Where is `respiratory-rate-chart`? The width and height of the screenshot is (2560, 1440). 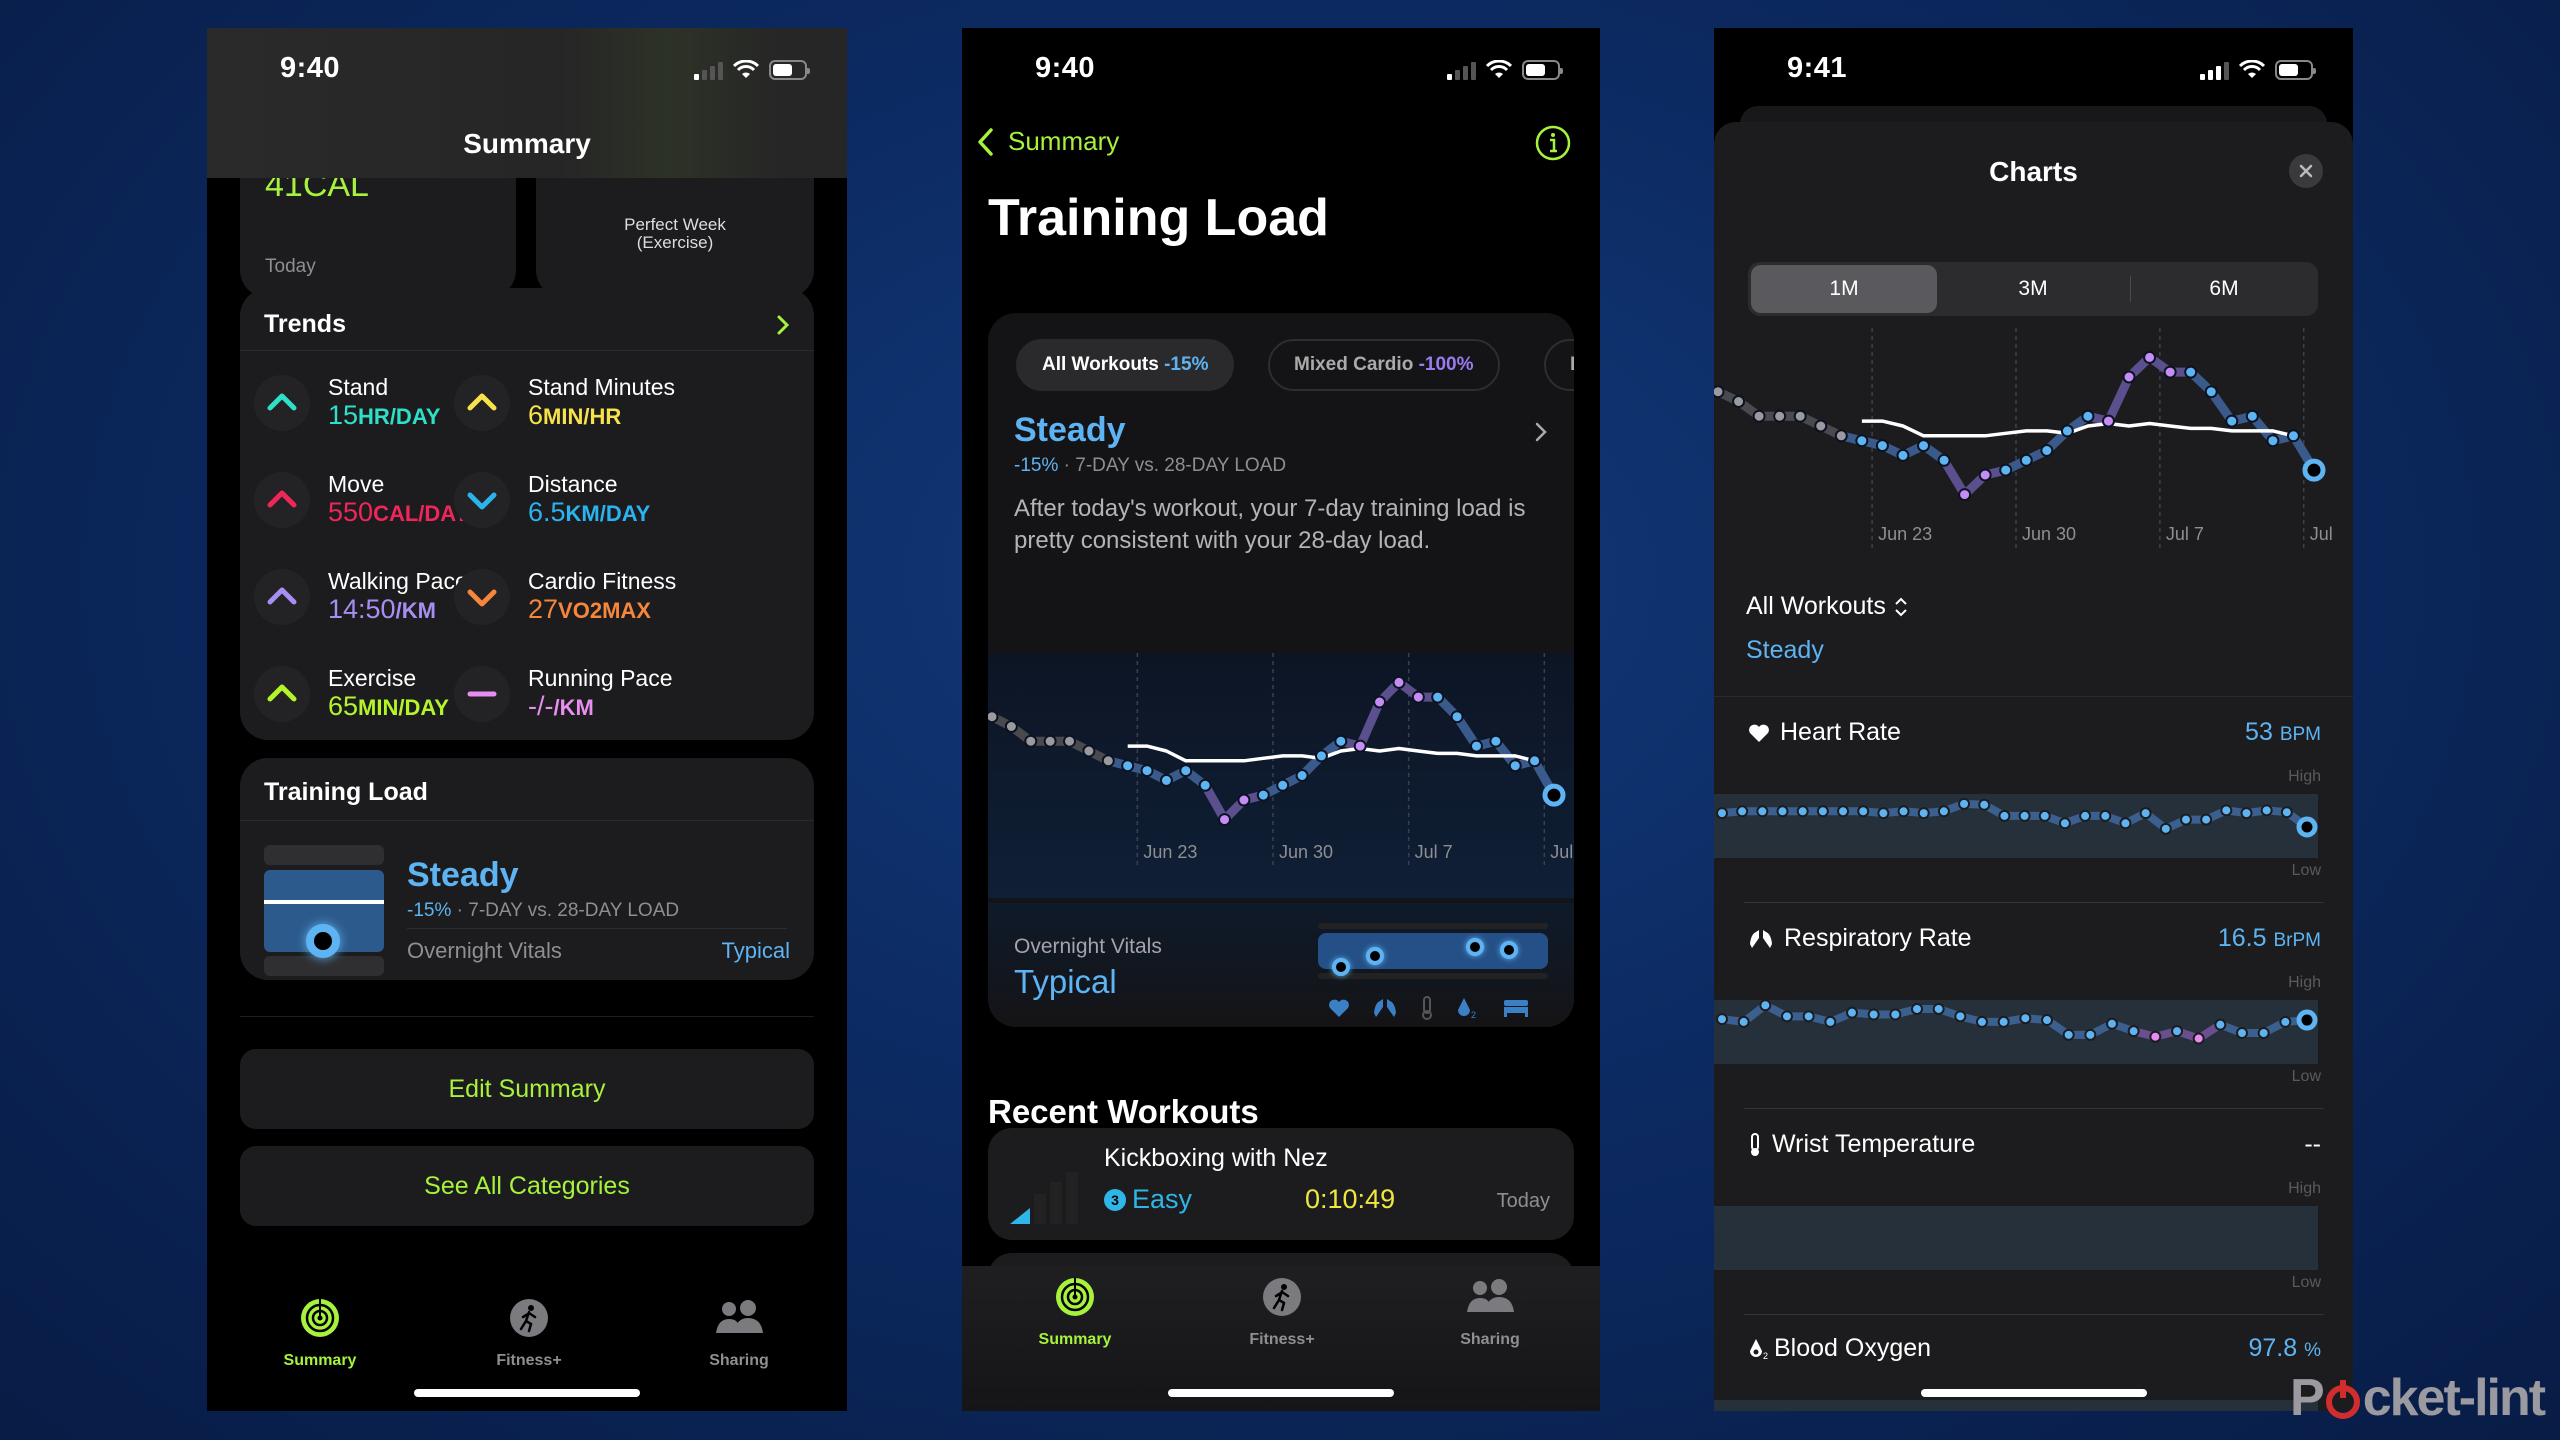 respiratory-rate-chart is located at coordinates (2024, 1033).